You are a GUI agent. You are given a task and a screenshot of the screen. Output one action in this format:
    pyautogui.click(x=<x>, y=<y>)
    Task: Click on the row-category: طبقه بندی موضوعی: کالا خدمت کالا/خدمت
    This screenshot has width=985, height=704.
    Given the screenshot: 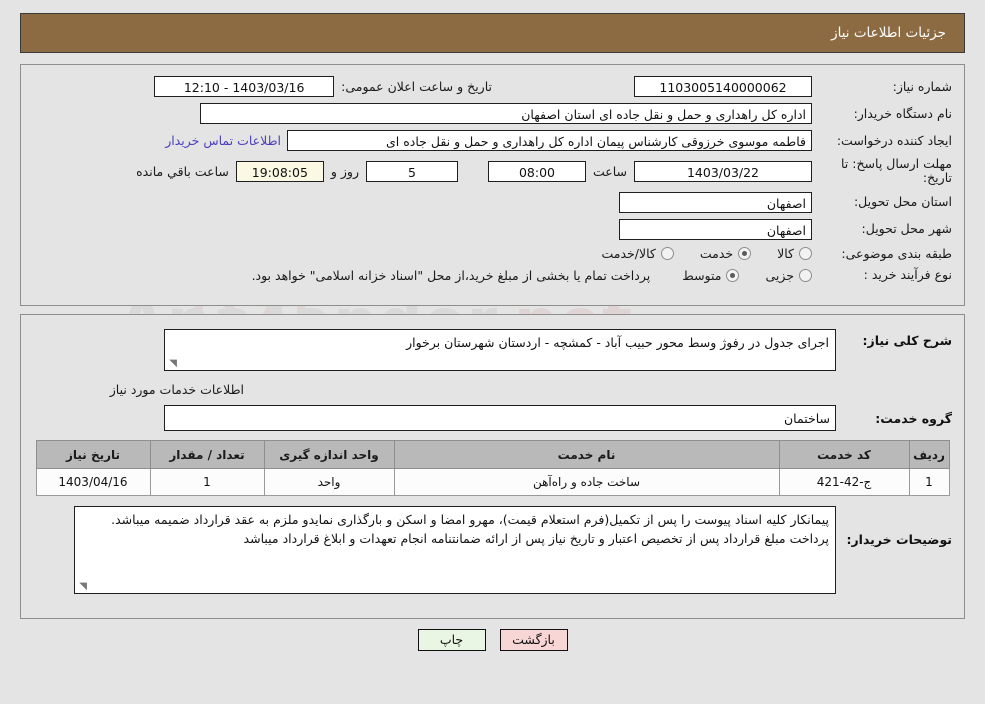 What is the action you would take?
    pyautogui.click(x=492, y=254)
    